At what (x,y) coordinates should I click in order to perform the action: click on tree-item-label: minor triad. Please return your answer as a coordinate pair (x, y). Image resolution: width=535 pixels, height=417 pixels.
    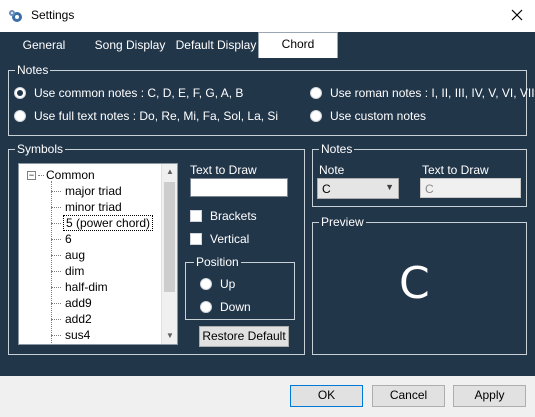
    Looking at the image, I should click on (93, 207).